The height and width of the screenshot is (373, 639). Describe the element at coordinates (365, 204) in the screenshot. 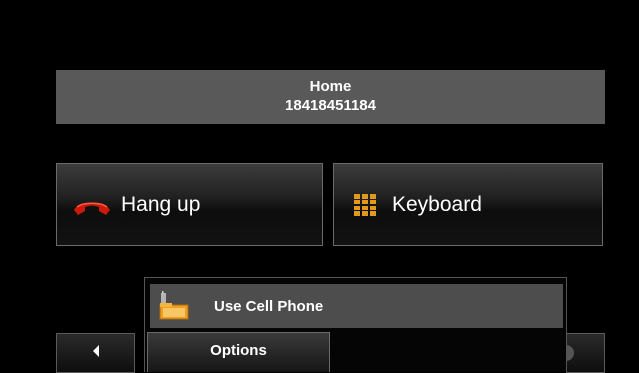

I see `keypad-icon` at that location.